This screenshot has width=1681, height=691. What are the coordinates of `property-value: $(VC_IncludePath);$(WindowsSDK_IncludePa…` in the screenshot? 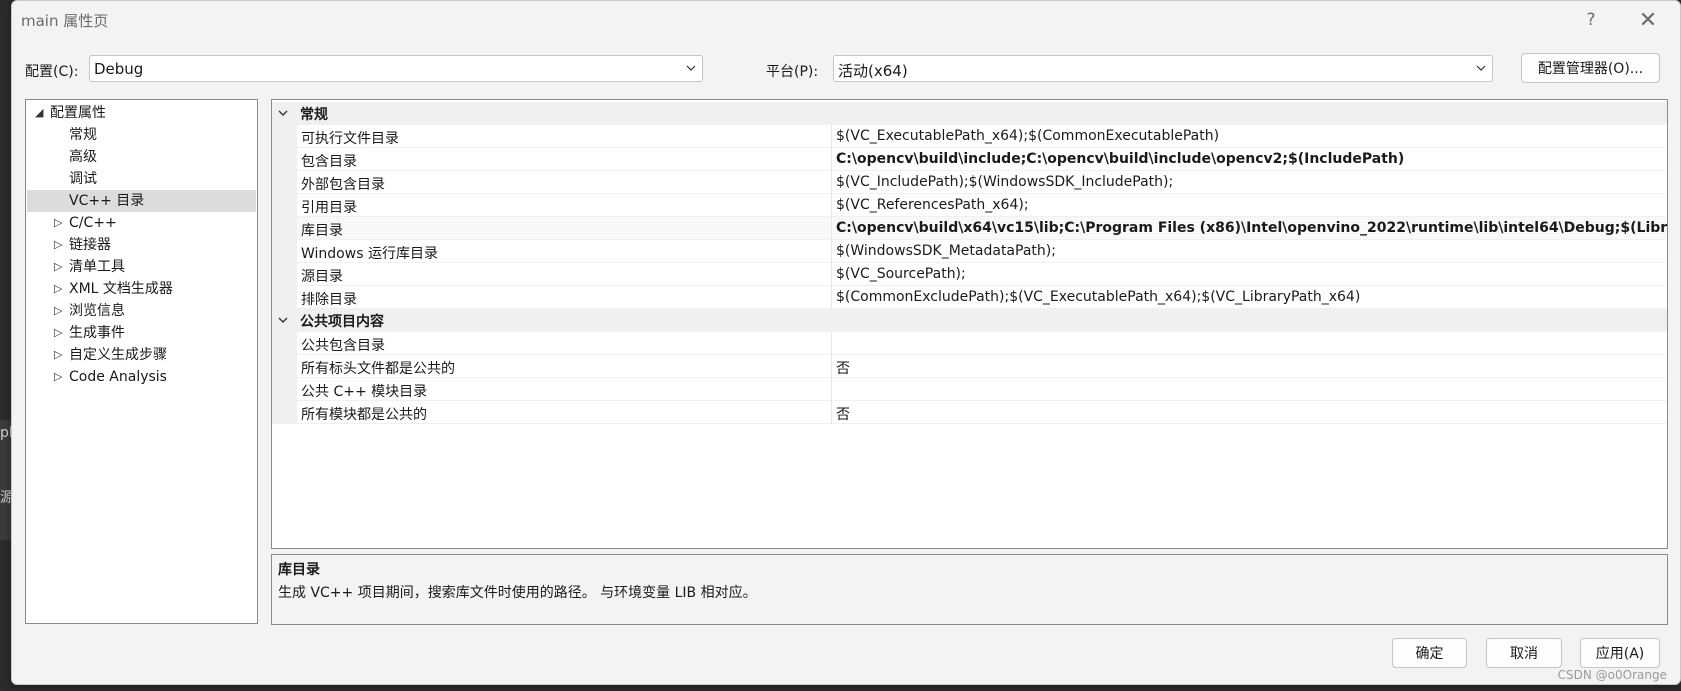 It's located at (1004, 182).